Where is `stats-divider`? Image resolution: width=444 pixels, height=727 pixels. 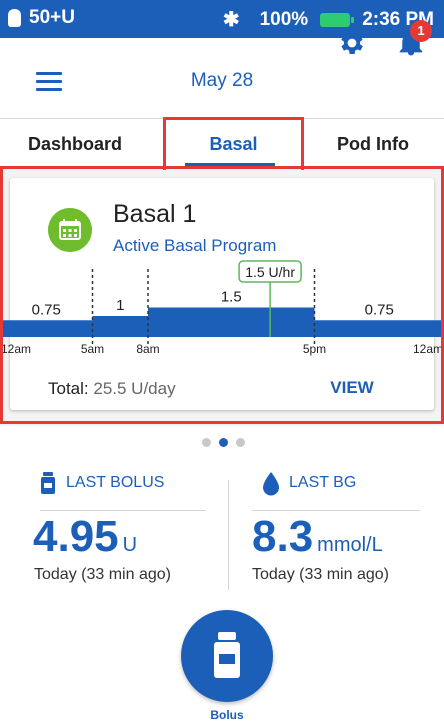 stats-divider is located at coordinates (228, 535).